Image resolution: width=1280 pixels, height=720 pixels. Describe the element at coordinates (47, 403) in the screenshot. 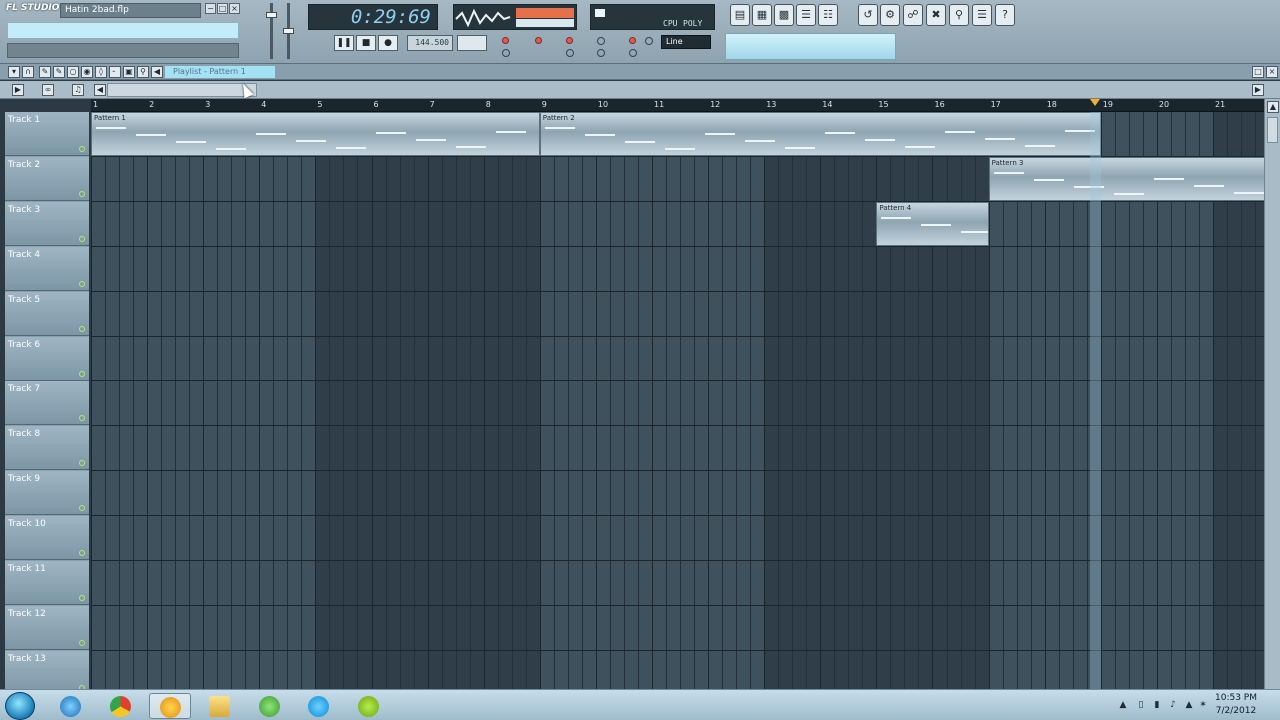

I see `track-header: Track 7` at that location.